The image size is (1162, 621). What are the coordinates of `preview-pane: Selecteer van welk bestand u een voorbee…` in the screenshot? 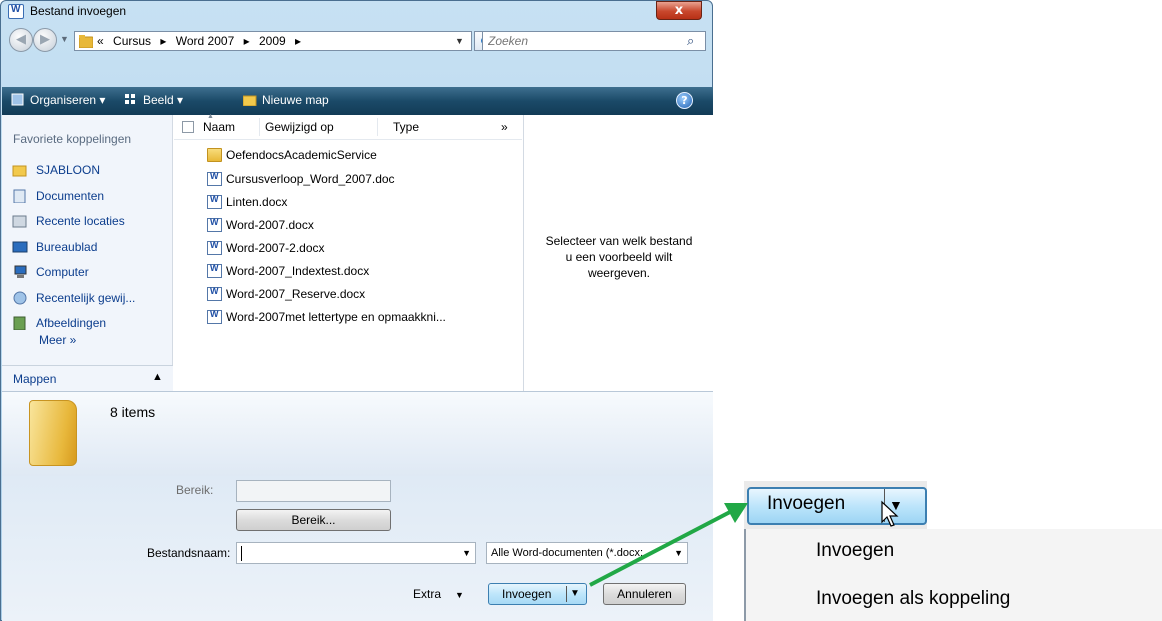 It's located at (618, 253).